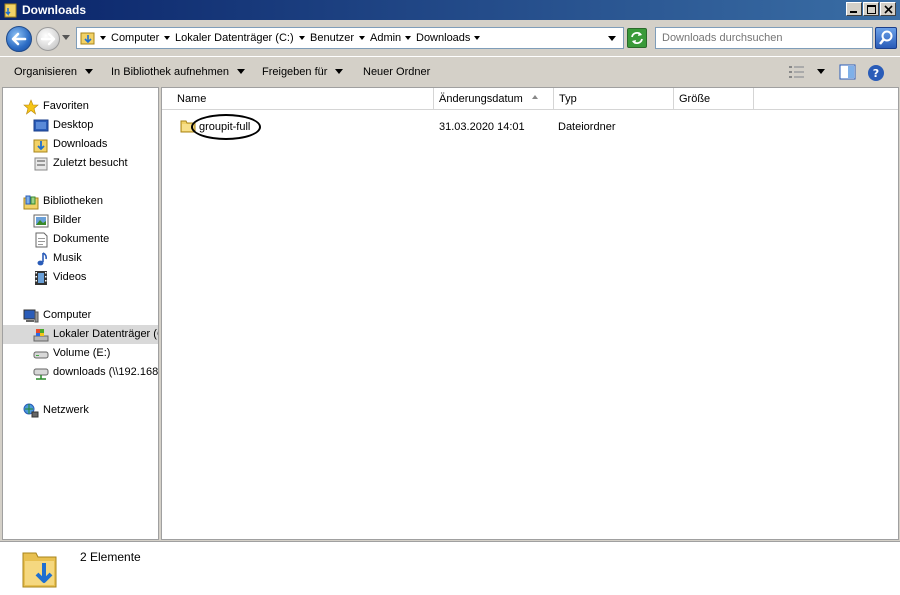 The width and height of the screenshot is (900, 595). I want to click on library-label: In Bibliothek aufnehmen, so click(170, 72).